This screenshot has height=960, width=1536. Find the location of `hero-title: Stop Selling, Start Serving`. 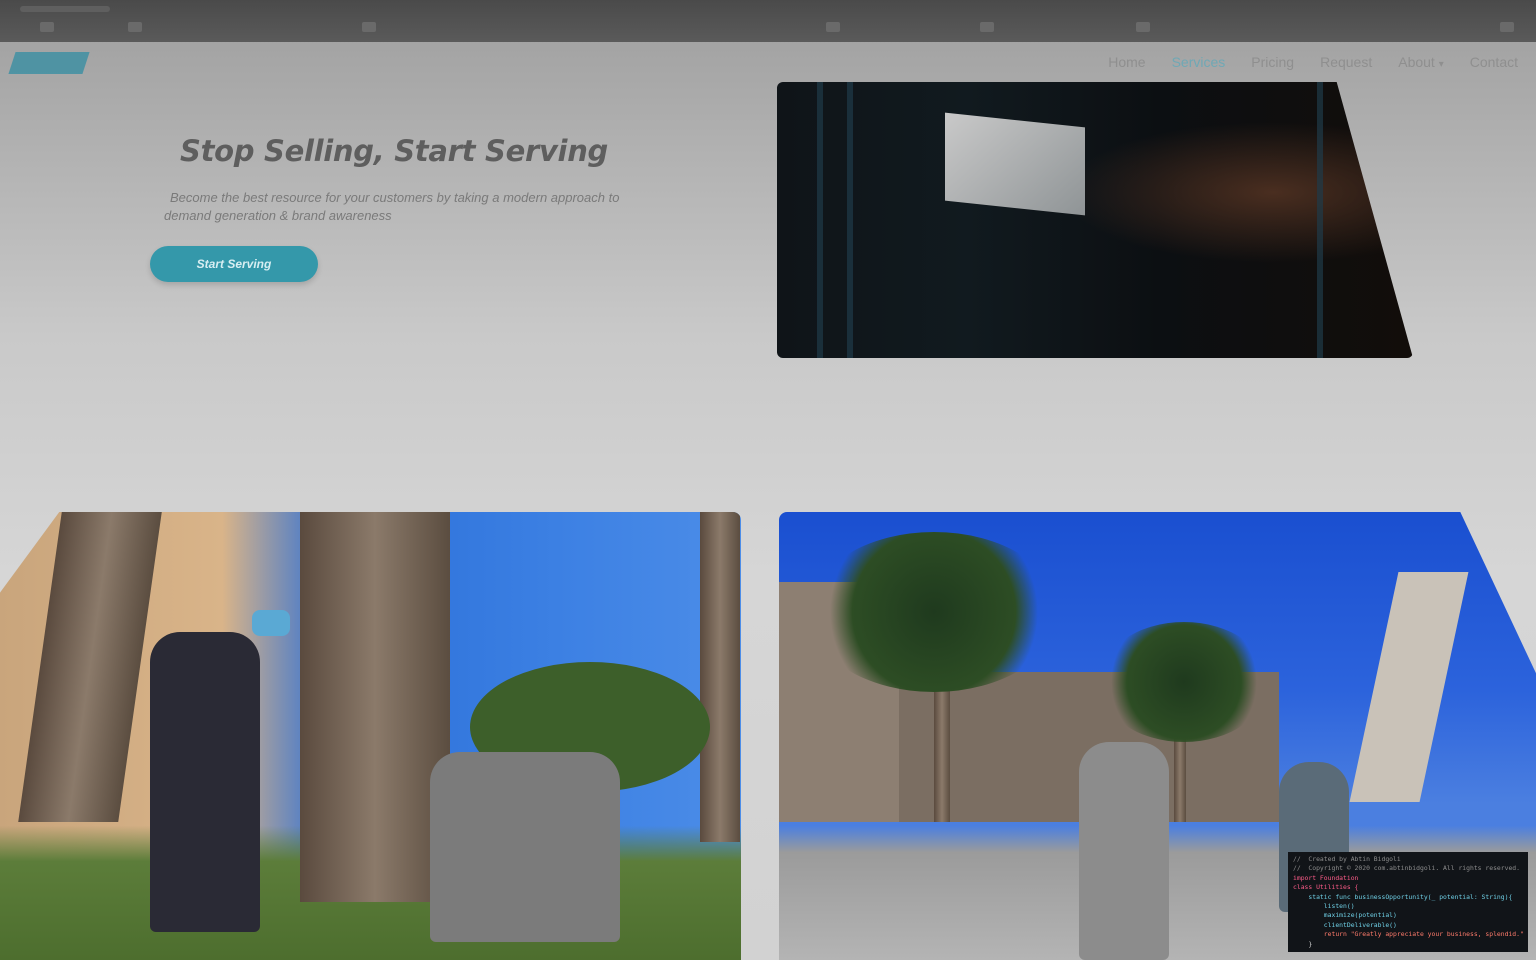

hero-title: Stop Selling, Start Serving is located at coordinates (394, 151).